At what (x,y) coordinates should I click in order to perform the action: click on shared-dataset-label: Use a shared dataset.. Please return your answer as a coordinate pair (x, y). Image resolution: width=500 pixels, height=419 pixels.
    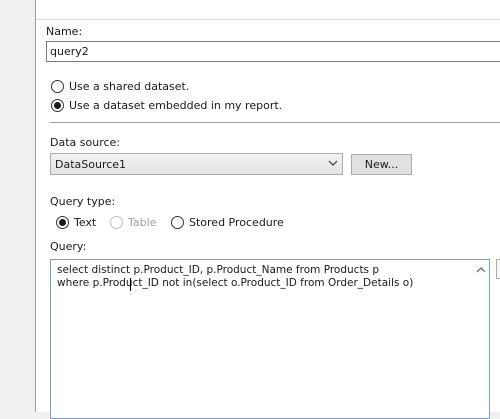
    Looking at the image, I should click on (129, 86).